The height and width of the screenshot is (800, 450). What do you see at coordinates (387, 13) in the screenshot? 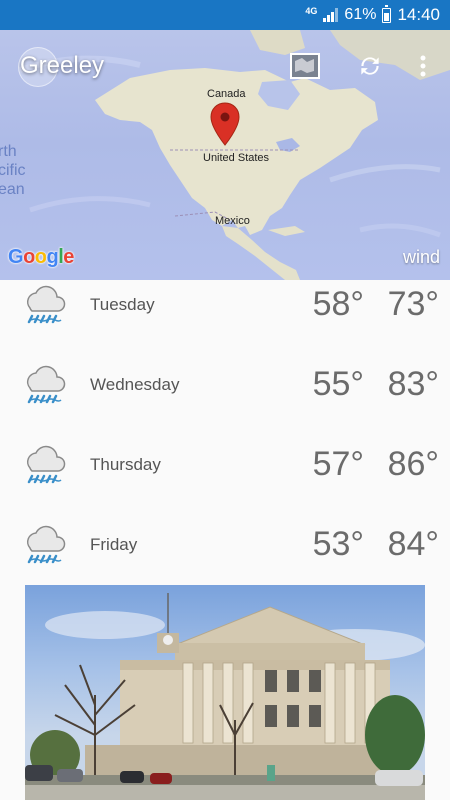
I see `battery-icon` at bounding box center [387, 13].